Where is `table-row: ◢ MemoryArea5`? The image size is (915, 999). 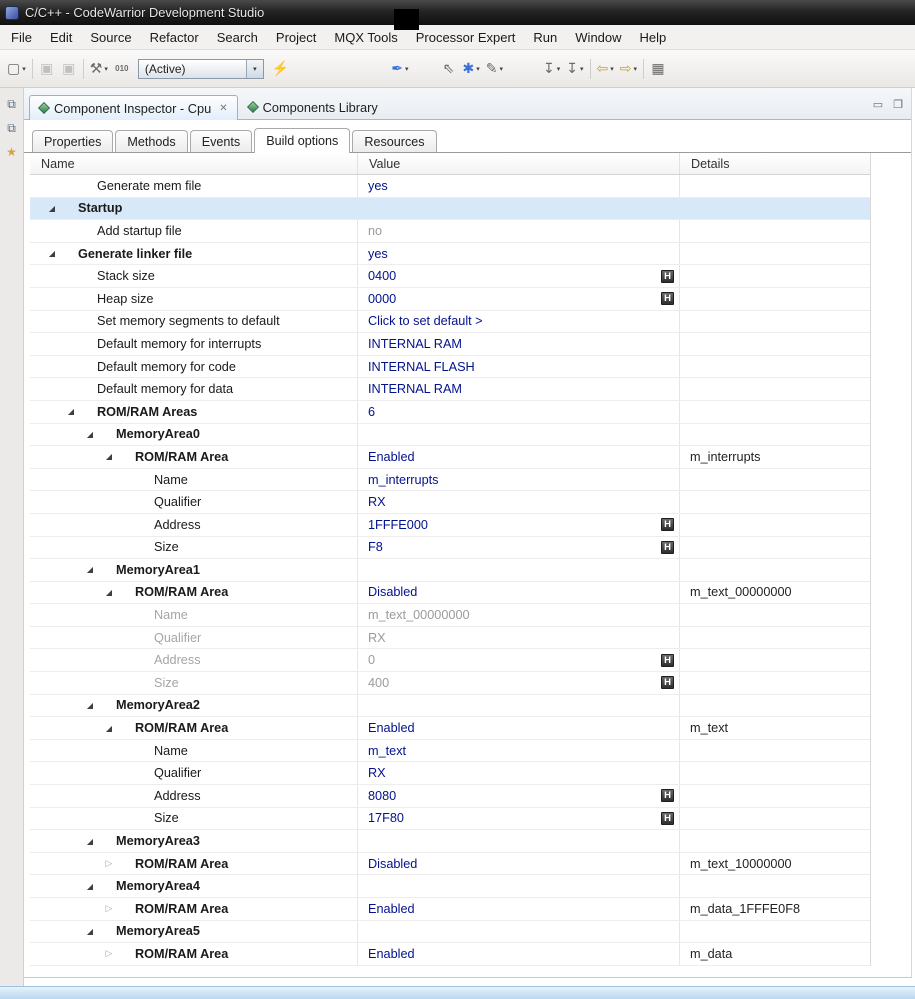
table-row: ◢ MemoryArea5 is located at coordinates (450, 932).